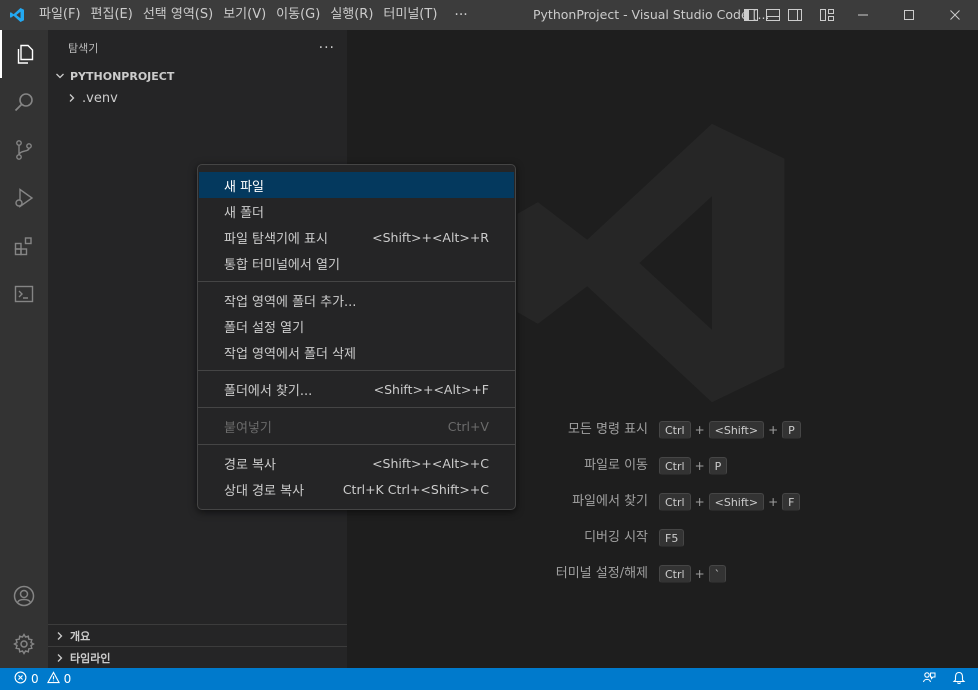 The height and width of the screenshot is (690, 978). Describe the element at coordinates (616, 537) in the screenshot. I see `shortcut-hint-label: 디버깅 시작` at that location.